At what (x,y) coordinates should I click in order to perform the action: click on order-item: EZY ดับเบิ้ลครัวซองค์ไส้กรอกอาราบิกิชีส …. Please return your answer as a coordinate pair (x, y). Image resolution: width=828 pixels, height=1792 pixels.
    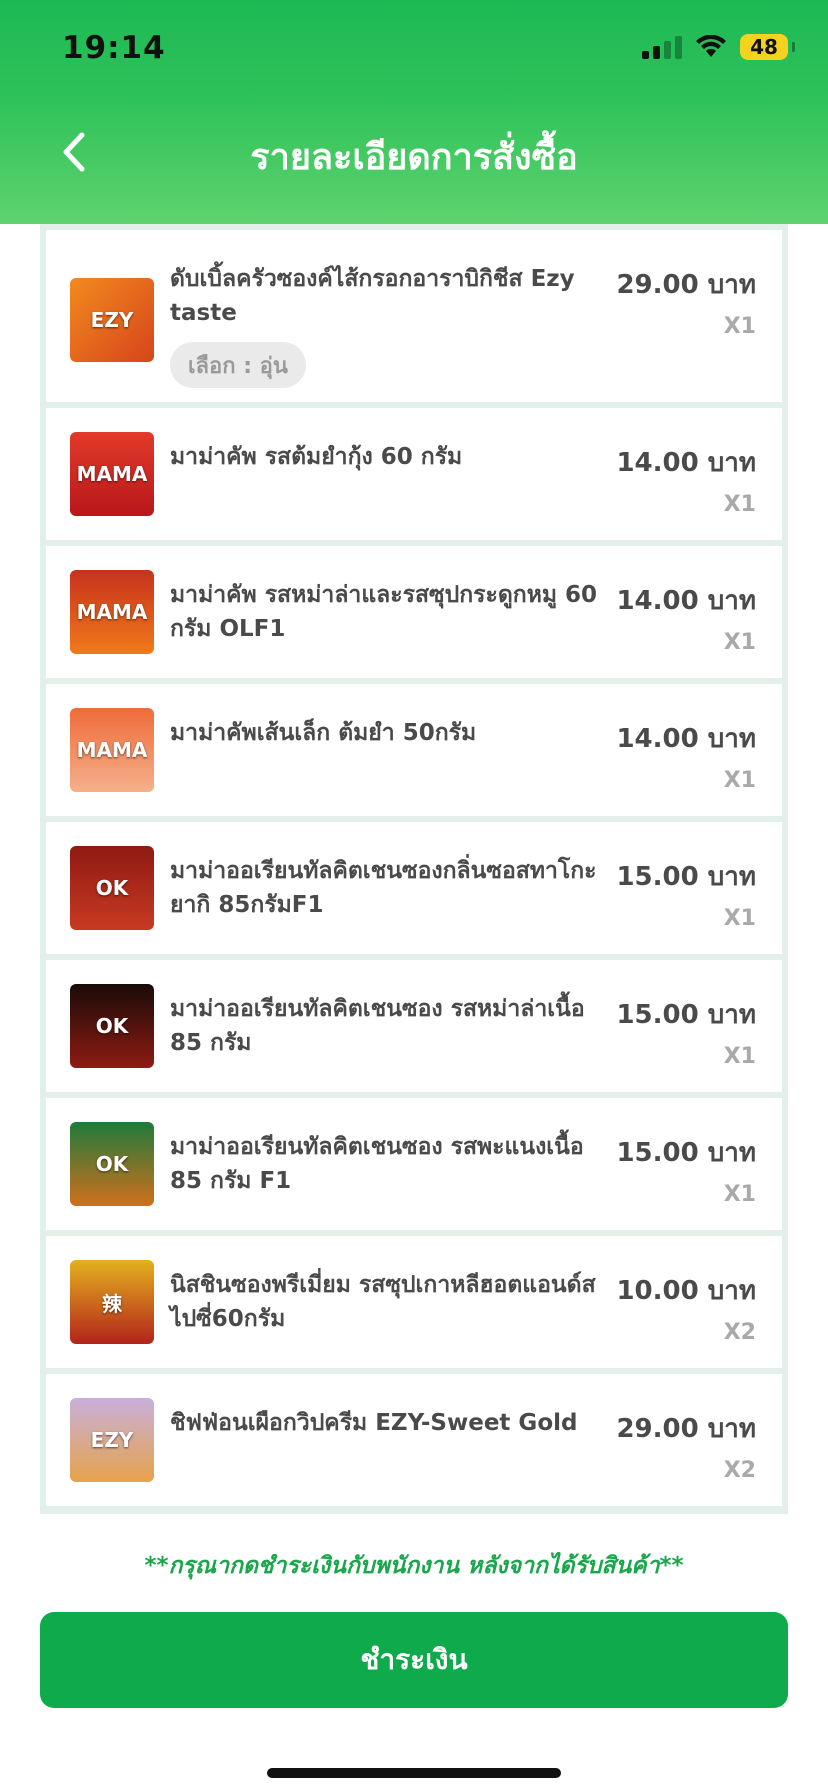
    Looking at the image, I should click on (414, 316).